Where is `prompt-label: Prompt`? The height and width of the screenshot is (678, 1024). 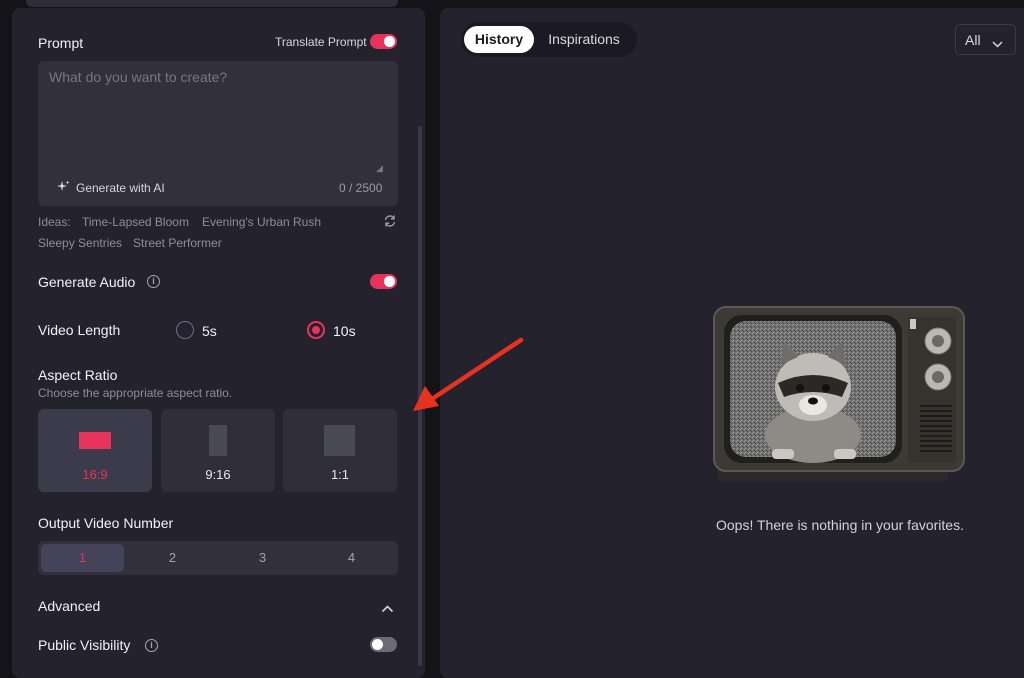 prompt-label: Prompt is located at coordinates (61, 43).